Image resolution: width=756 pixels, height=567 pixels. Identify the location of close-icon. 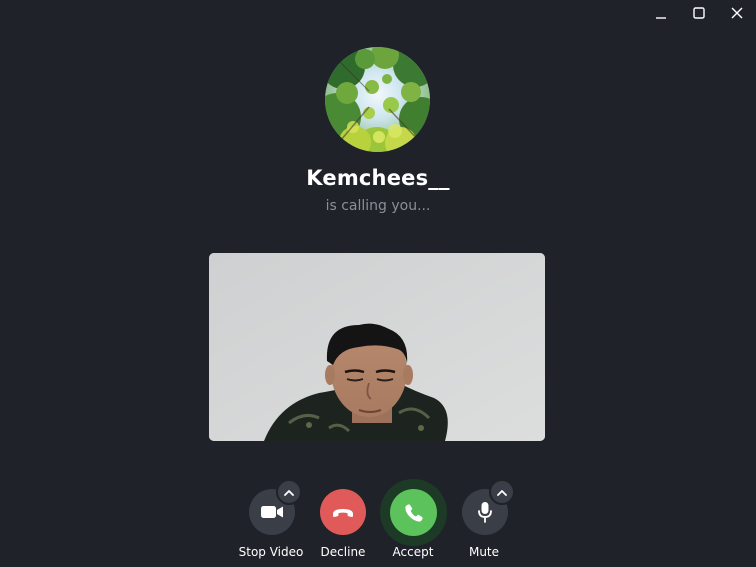
(737, 13).